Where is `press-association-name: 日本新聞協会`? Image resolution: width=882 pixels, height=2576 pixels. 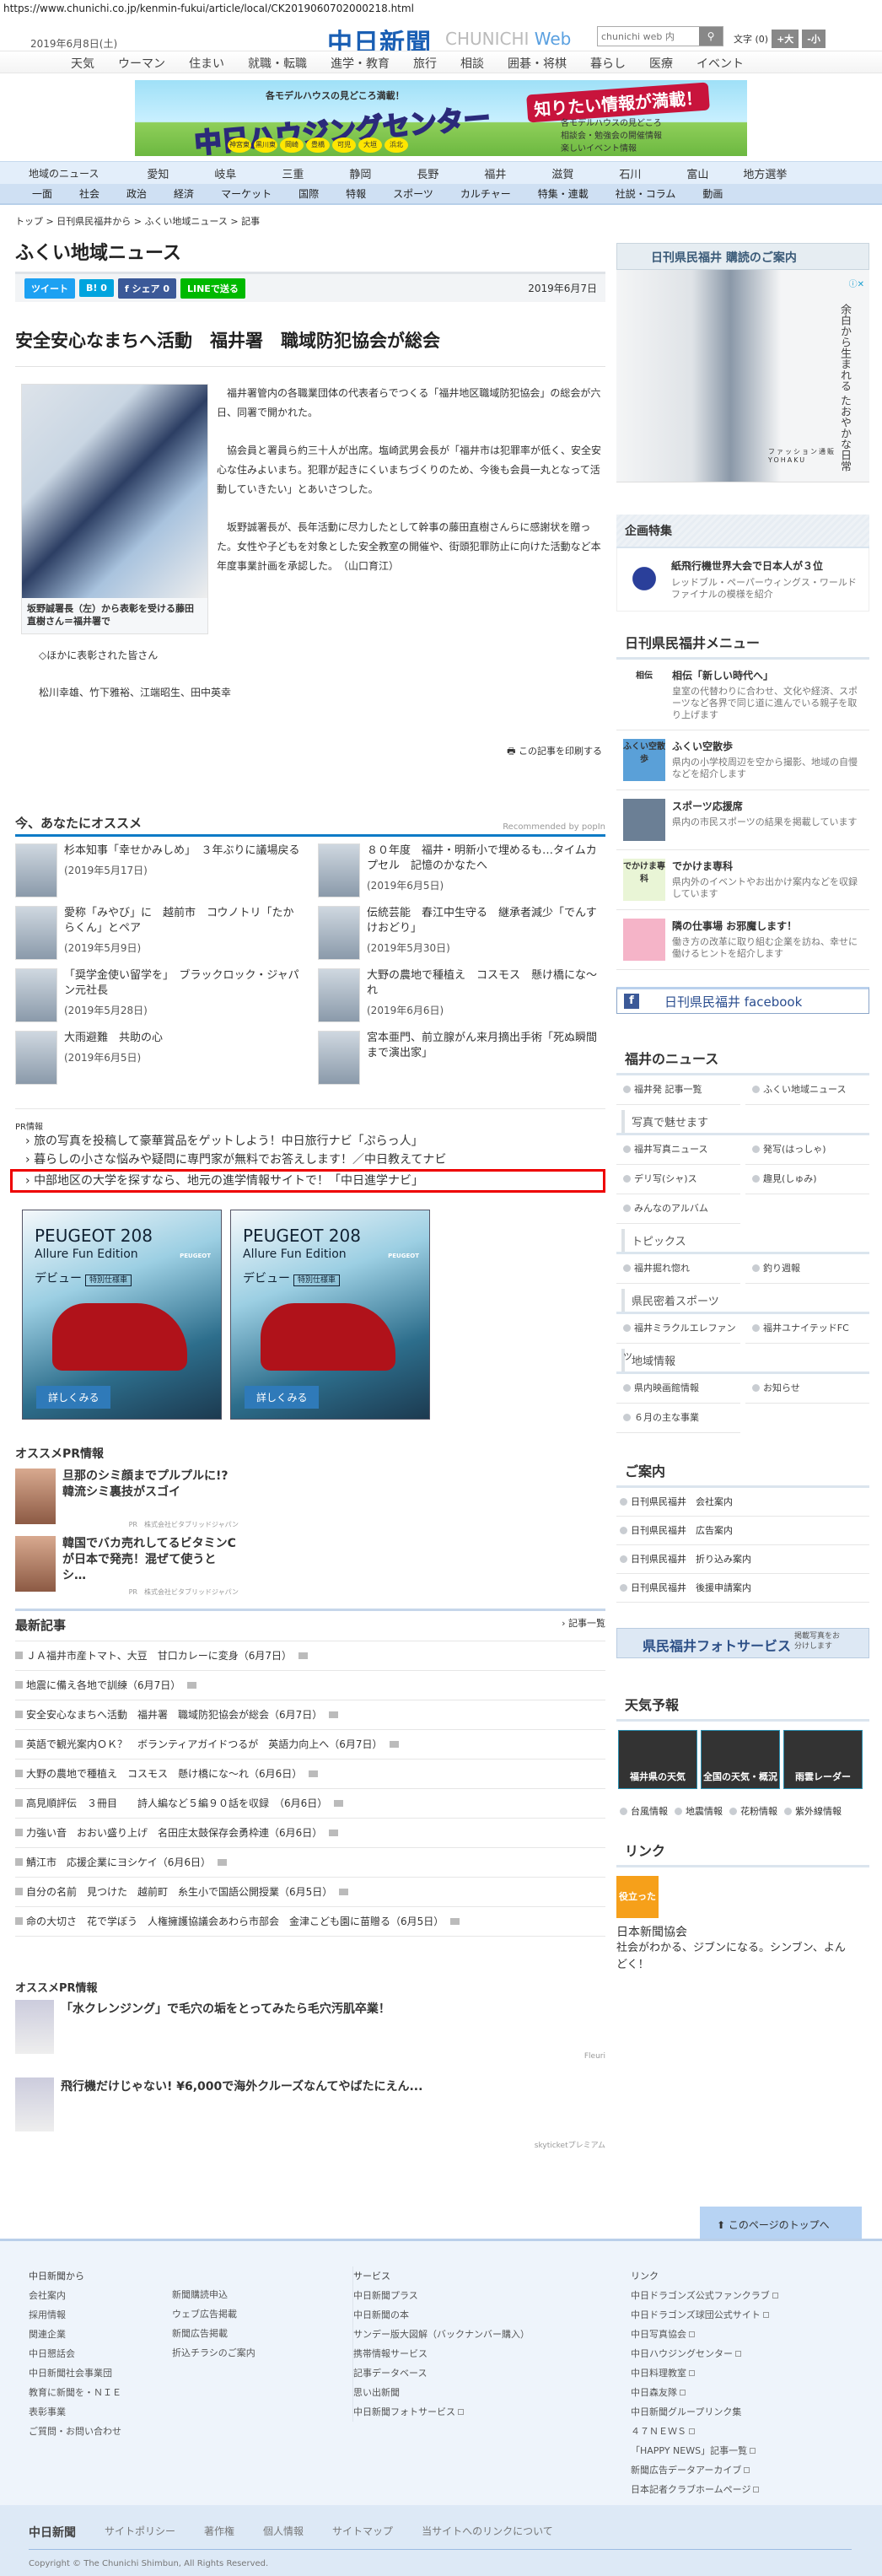 press-association-name: 日本新聞協会 is located at coordinates (742, 1931).